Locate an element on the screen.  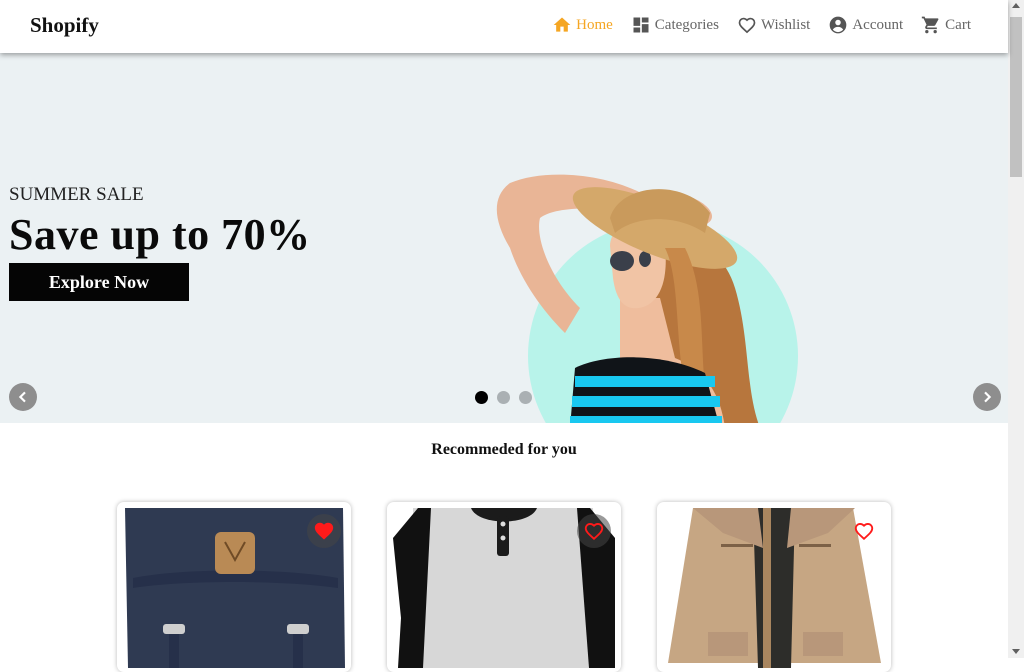
nav-cart: Cart is located at coordinates (946, 25).